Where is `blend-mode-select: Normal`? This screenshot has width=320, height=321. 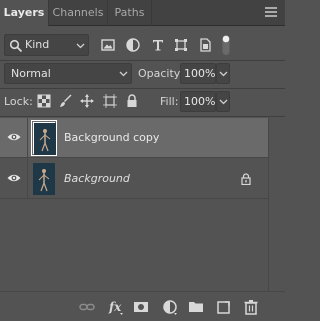
blend-mode-select: Normal is located at coordinates (68, 73).